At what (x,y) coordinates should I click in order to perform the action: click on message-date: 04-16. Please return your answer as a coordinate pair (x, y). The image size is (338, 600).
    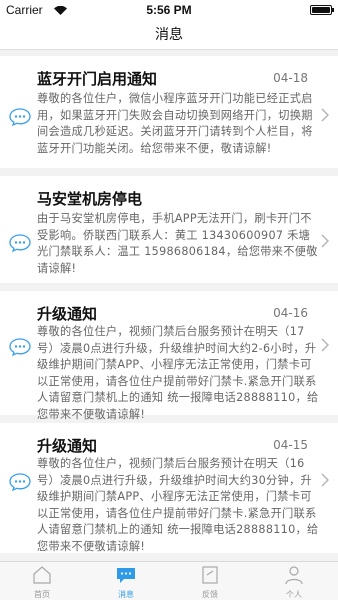
    Looking at the image, I should click on (290, 313).